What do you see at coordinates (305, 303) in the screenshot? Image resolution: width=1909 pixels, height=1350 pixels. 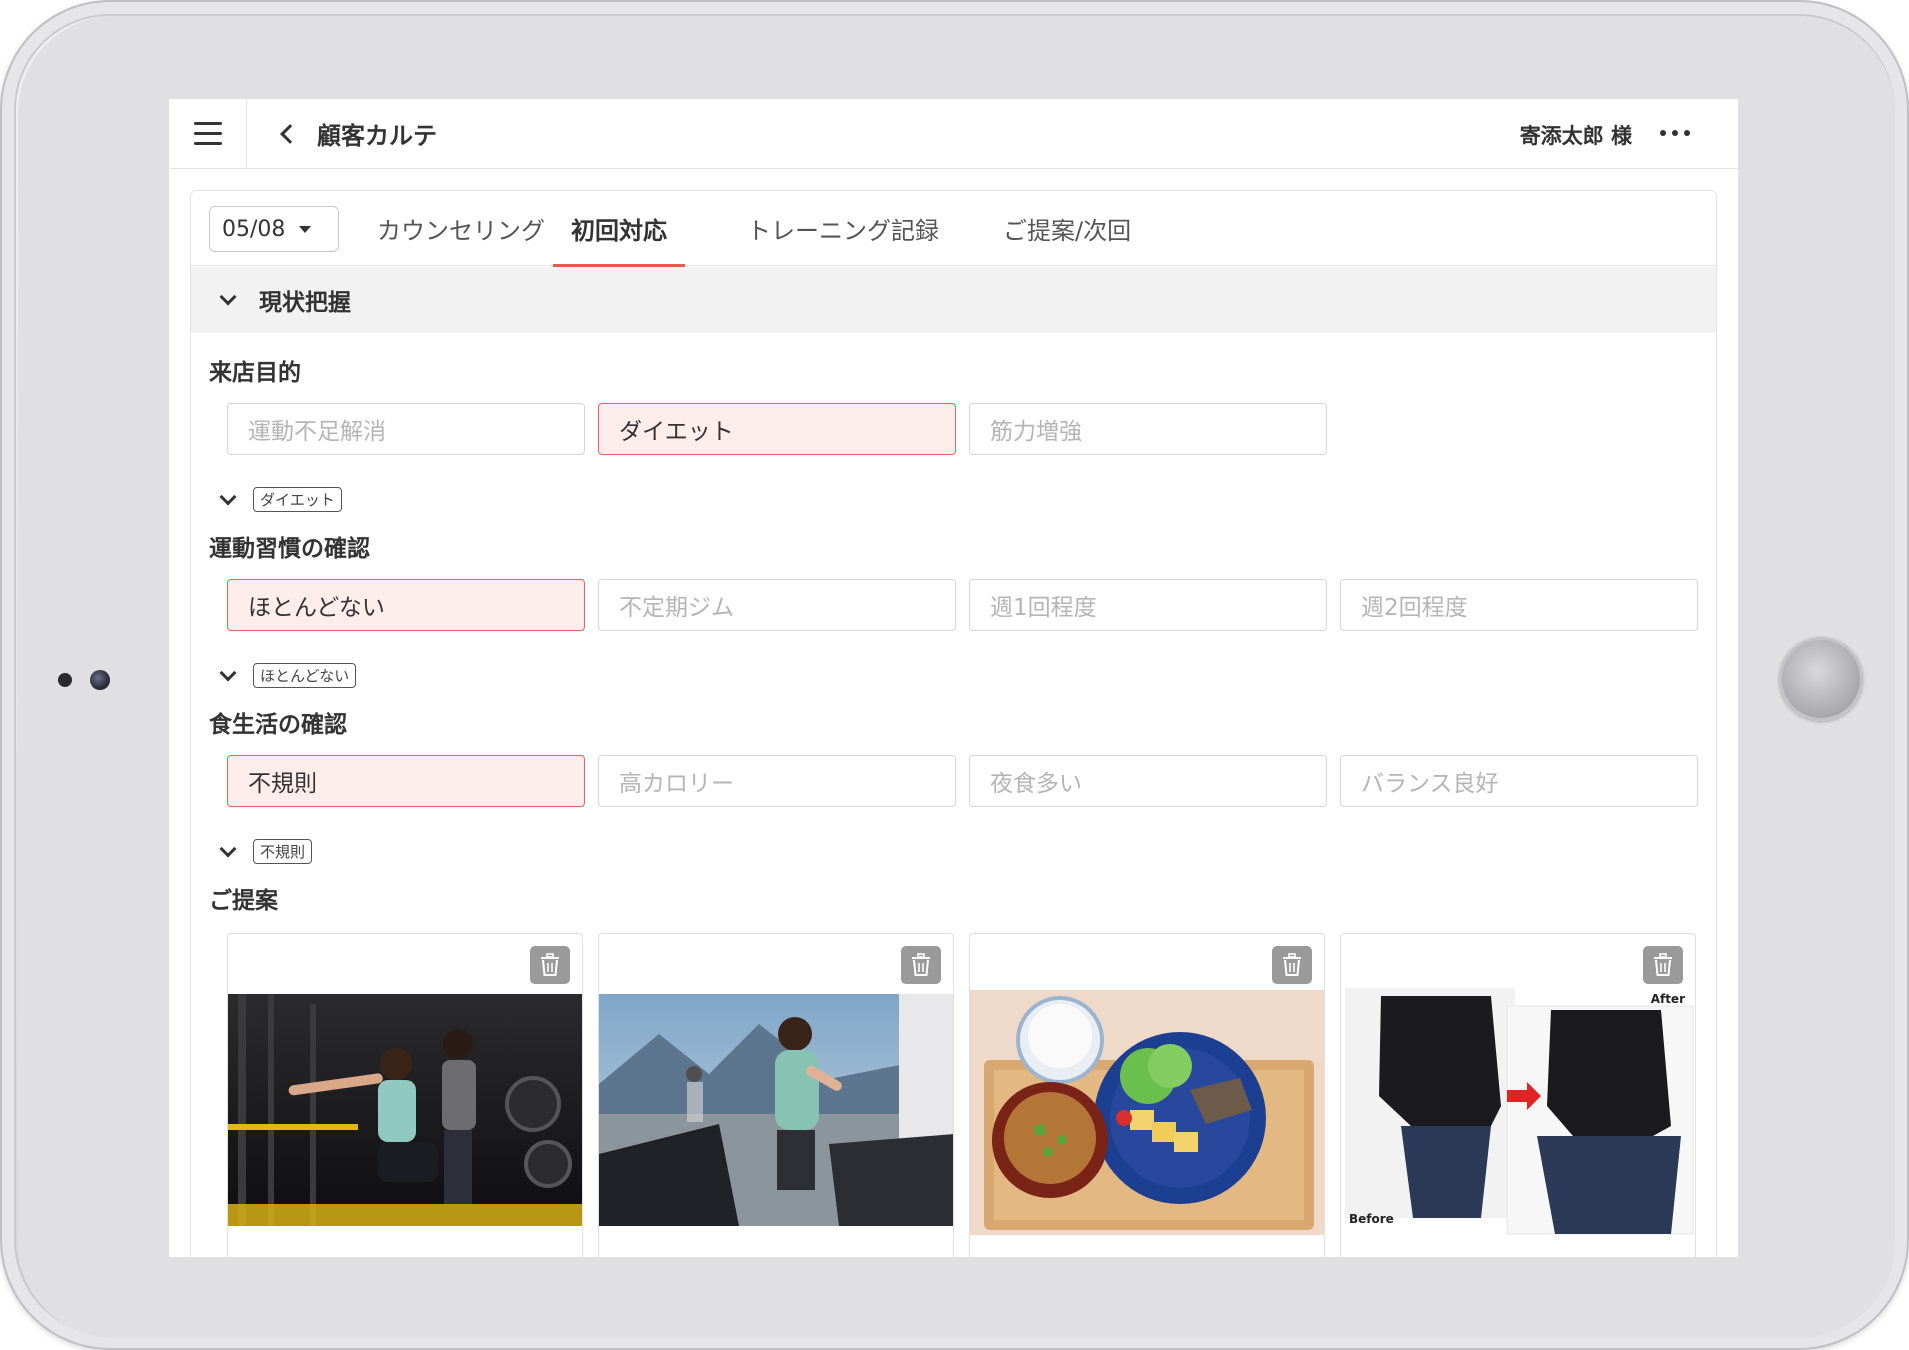 I see `section-title: 現状把握` at bounding box center [305, 303].